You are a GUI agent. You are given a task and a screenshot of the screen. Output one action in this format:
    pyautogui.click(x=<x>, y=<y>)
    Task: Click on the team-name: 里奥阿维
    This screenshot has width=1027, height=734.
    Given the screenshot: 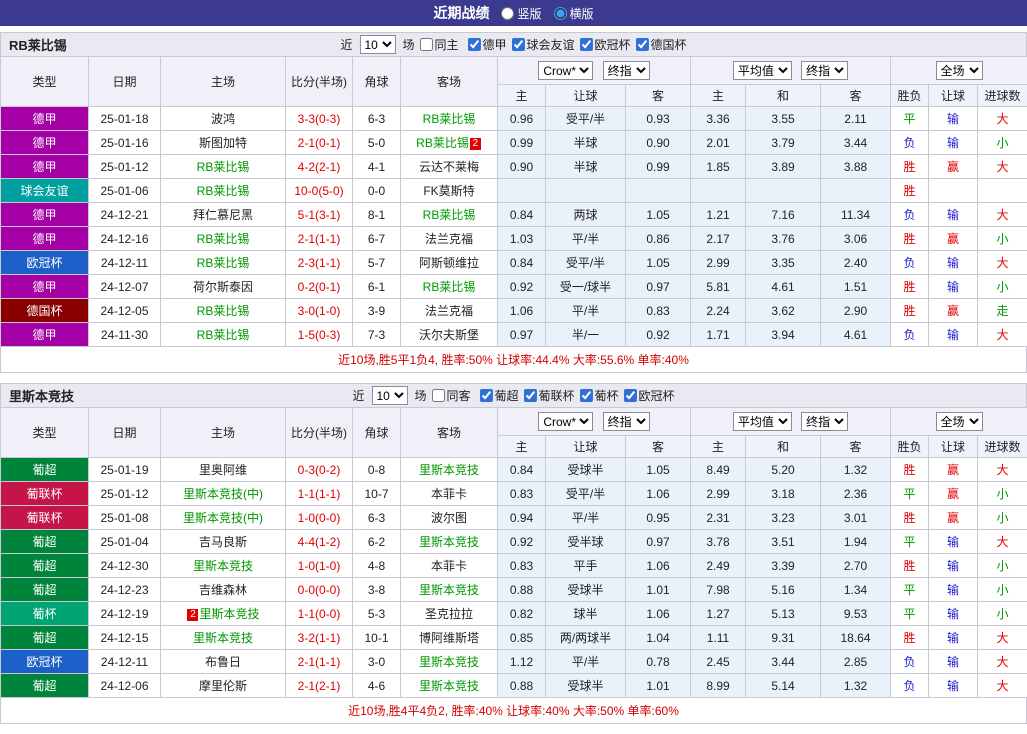 What is the action you would take?
    pyautogui.click(x=223, y=470)
    